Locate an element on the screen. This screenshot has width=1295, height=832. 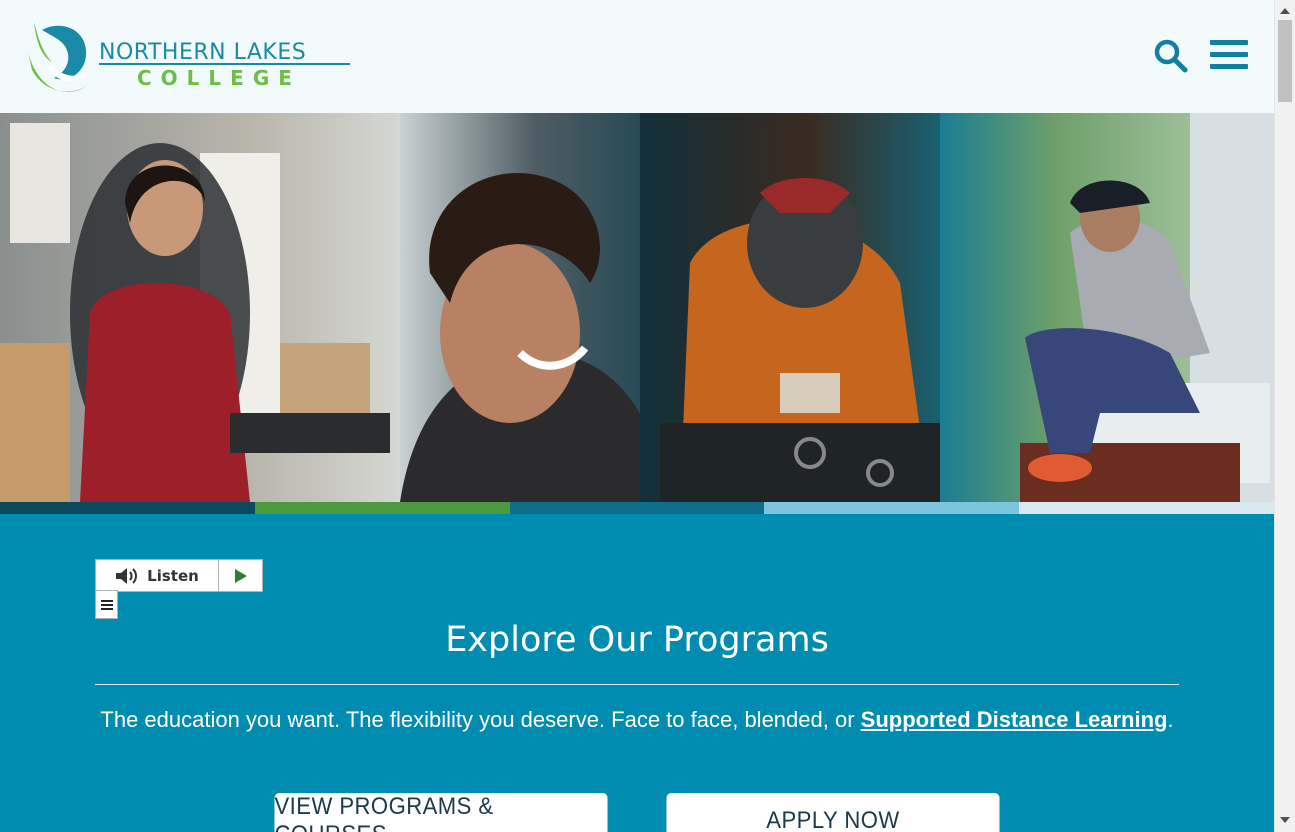
scroll-down-arrow-icon is located at coordinates (1285, 820).